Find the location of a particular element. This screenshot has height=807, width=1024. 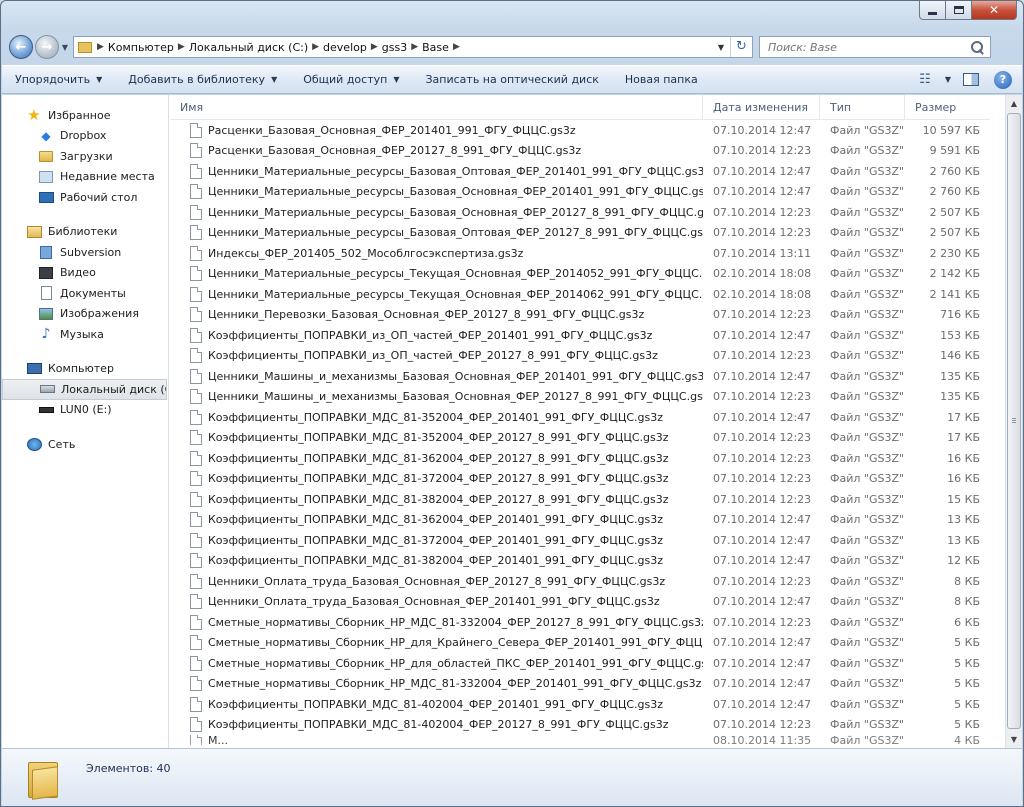

search-input is located at coordinates (863, 47).